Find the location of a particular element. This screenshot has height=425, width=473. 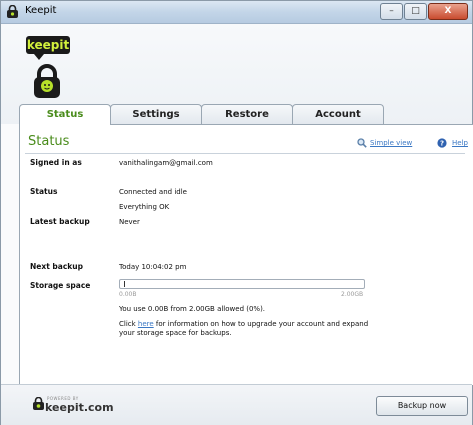

signed-in-label: Signed in as is located at coordinates (56, 162).